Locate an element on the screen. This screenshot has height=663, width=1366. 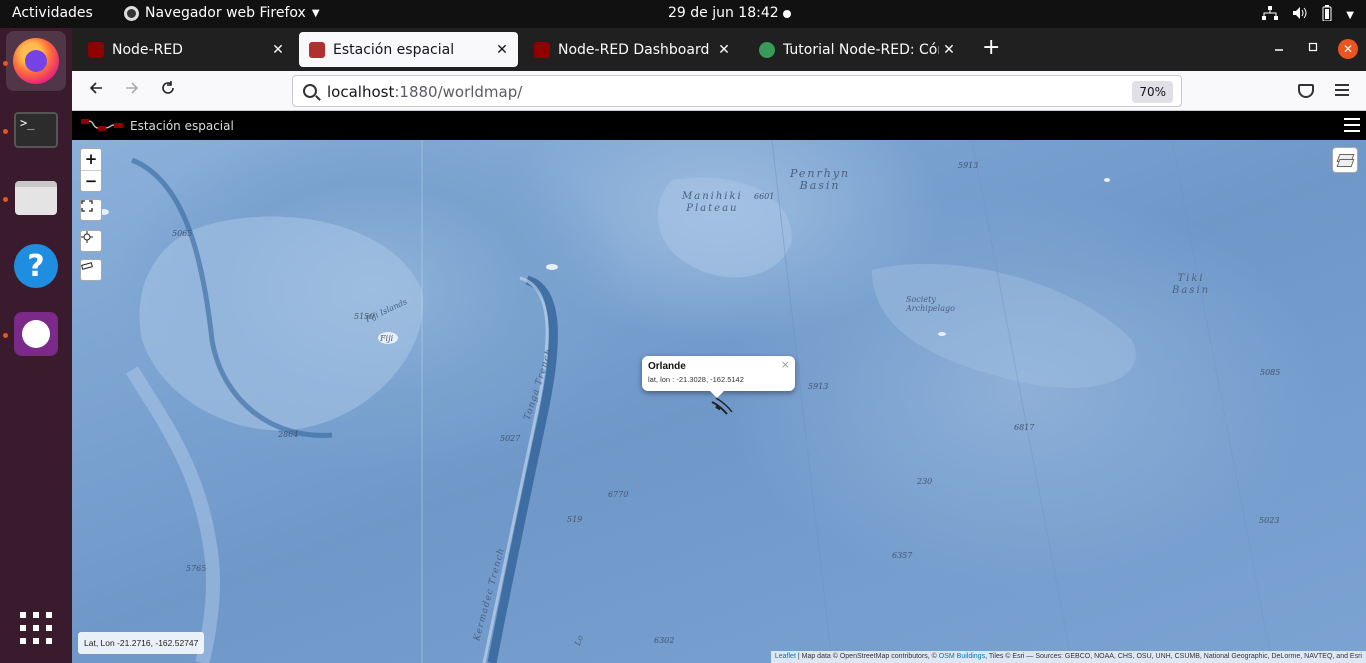
terminal-icon: >_ is located at coordinates (36, 130).